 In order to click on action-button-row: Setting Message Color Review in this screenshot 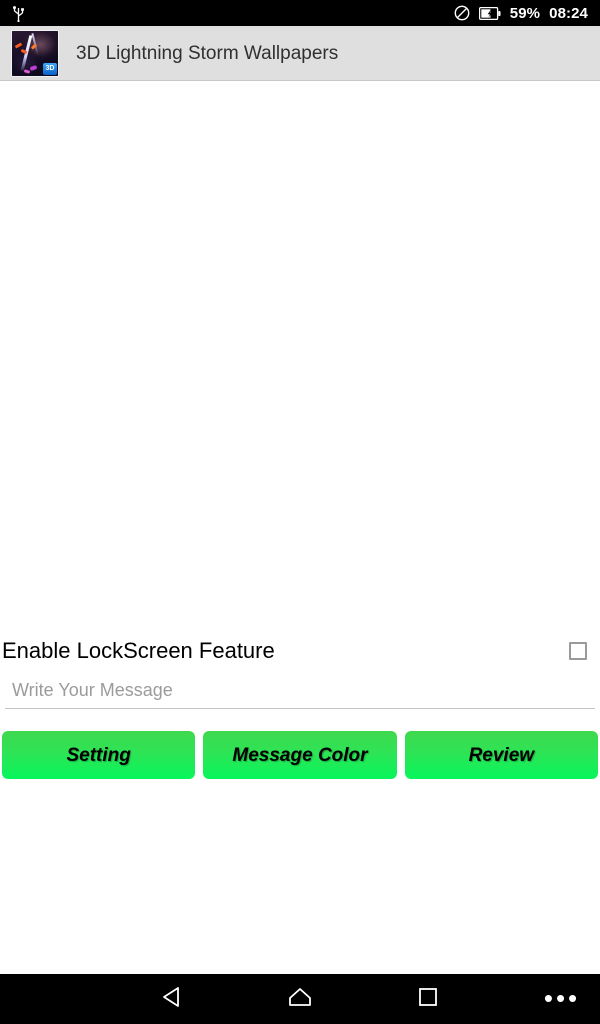, I will do `click(300, 755)`.